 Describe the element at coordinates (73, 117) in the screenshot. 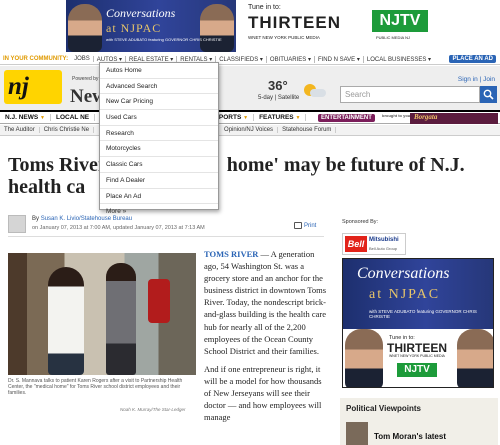

I see `nav-local-news: LOCAL NE` at that location.